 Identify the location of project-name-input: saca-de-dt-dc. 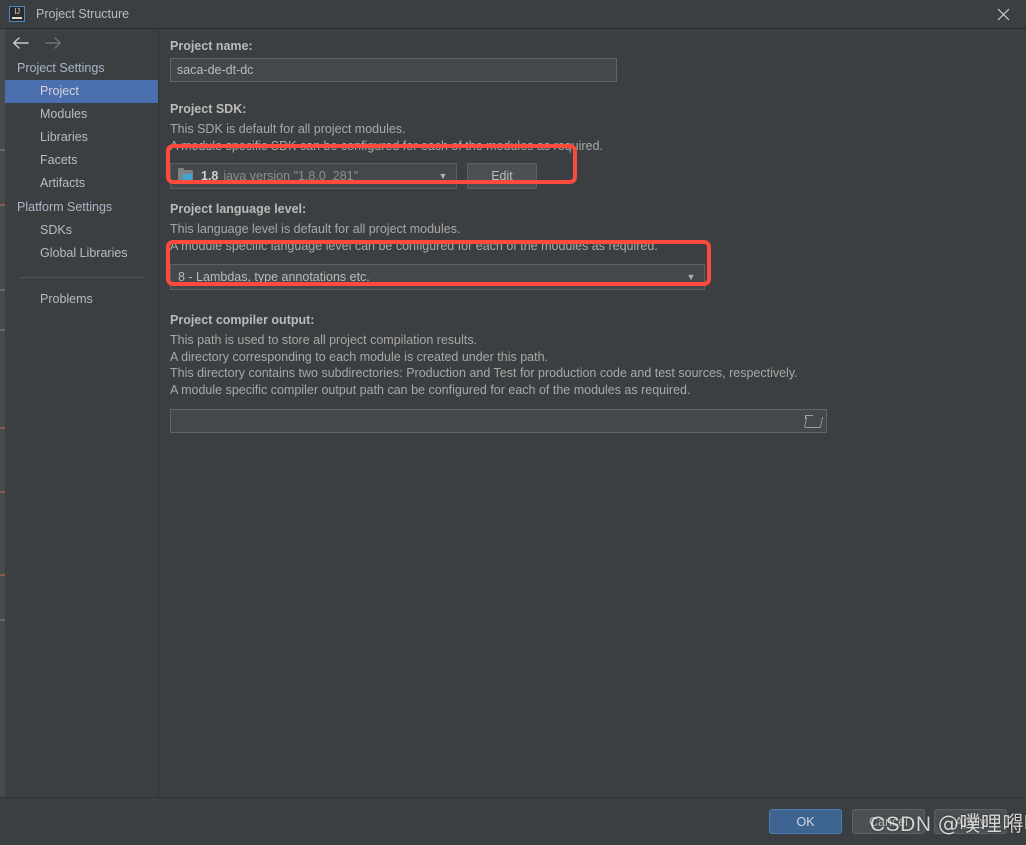
(393, 70).